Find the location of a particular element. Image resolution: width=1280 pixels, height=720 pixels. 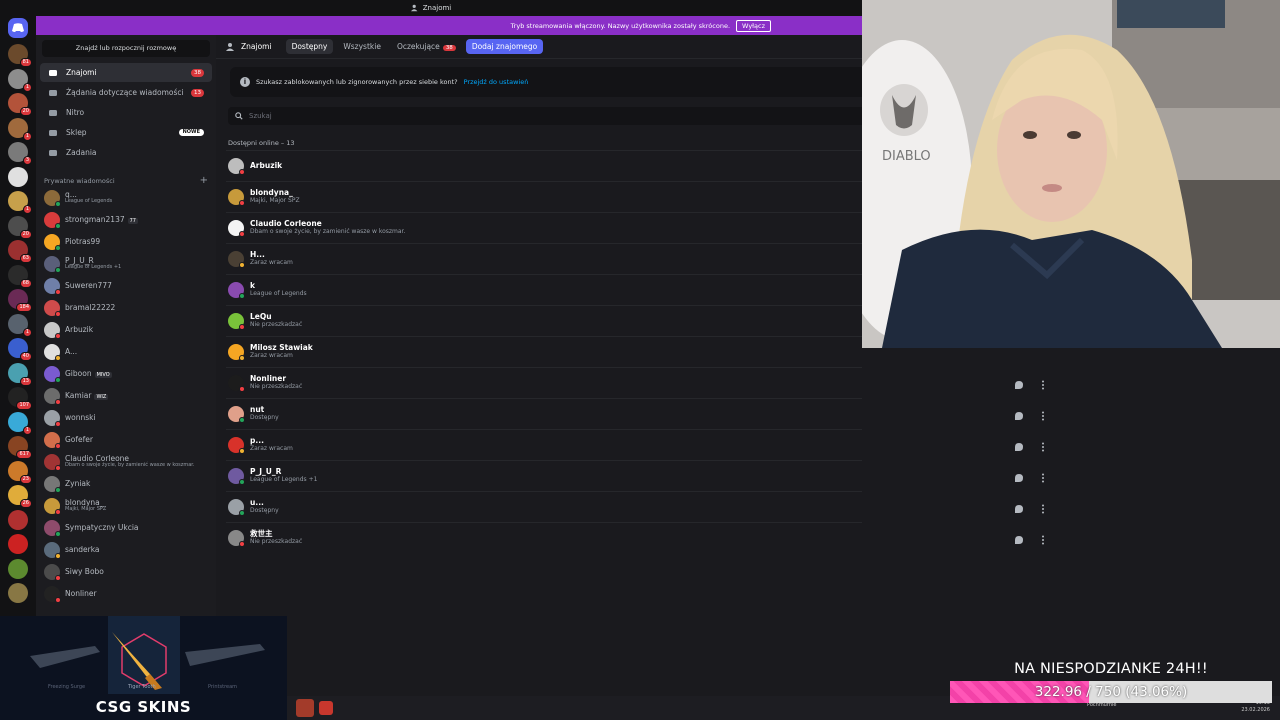

friend-row: H... Zaraz wracam is located at coordinates (544, 258).